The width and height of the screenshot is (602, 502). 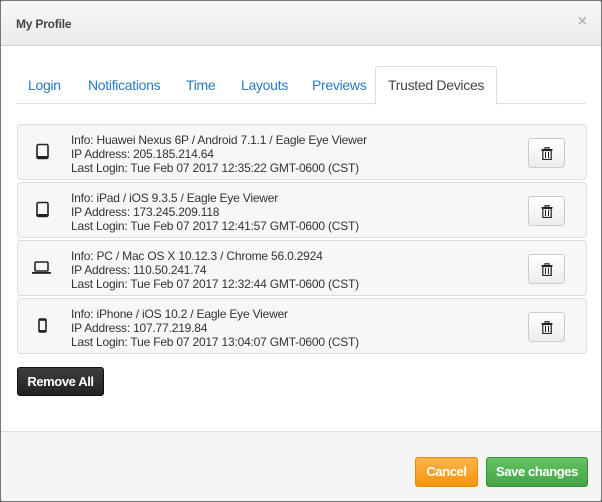 I want to click on device-ip: IP Address: 173.245.209.118, so click(x=145, y=212).